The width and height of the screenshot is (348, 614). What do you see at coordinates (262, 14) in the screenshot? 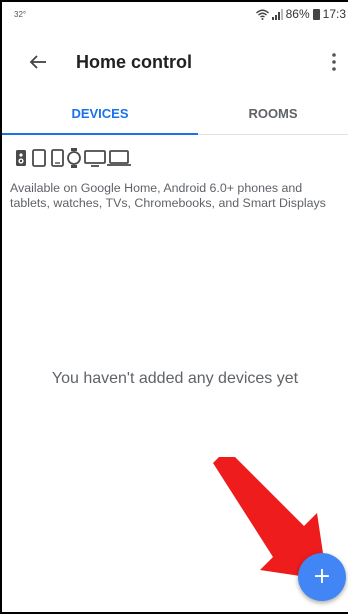
I see `wifi-icon` at bounding box center [262, 14].